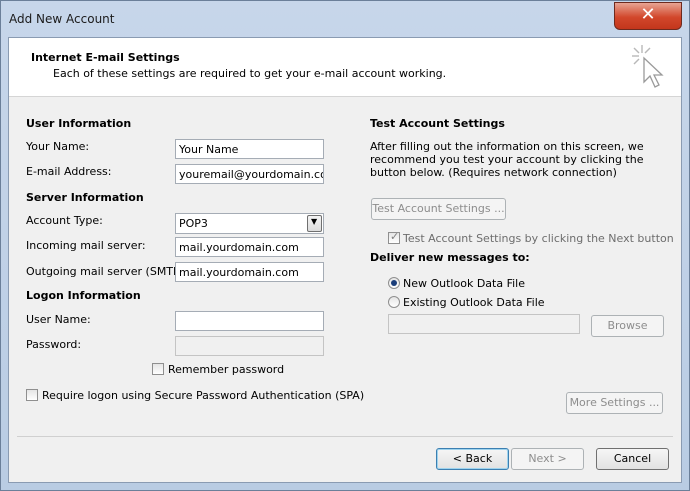  Describe the element at coordinates (627, 326) in the screenshot. I see `browse-button: Browse` at that location.